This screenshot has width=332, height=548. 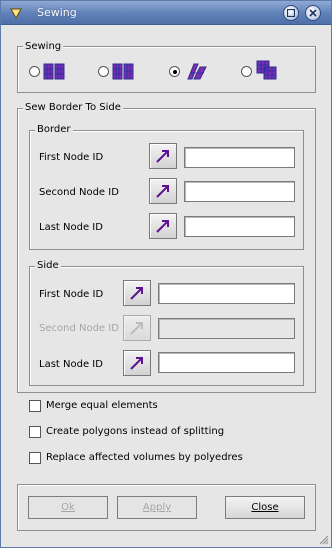 I want to click on sewing-legend: Sewing, so click(x=43, y=46).